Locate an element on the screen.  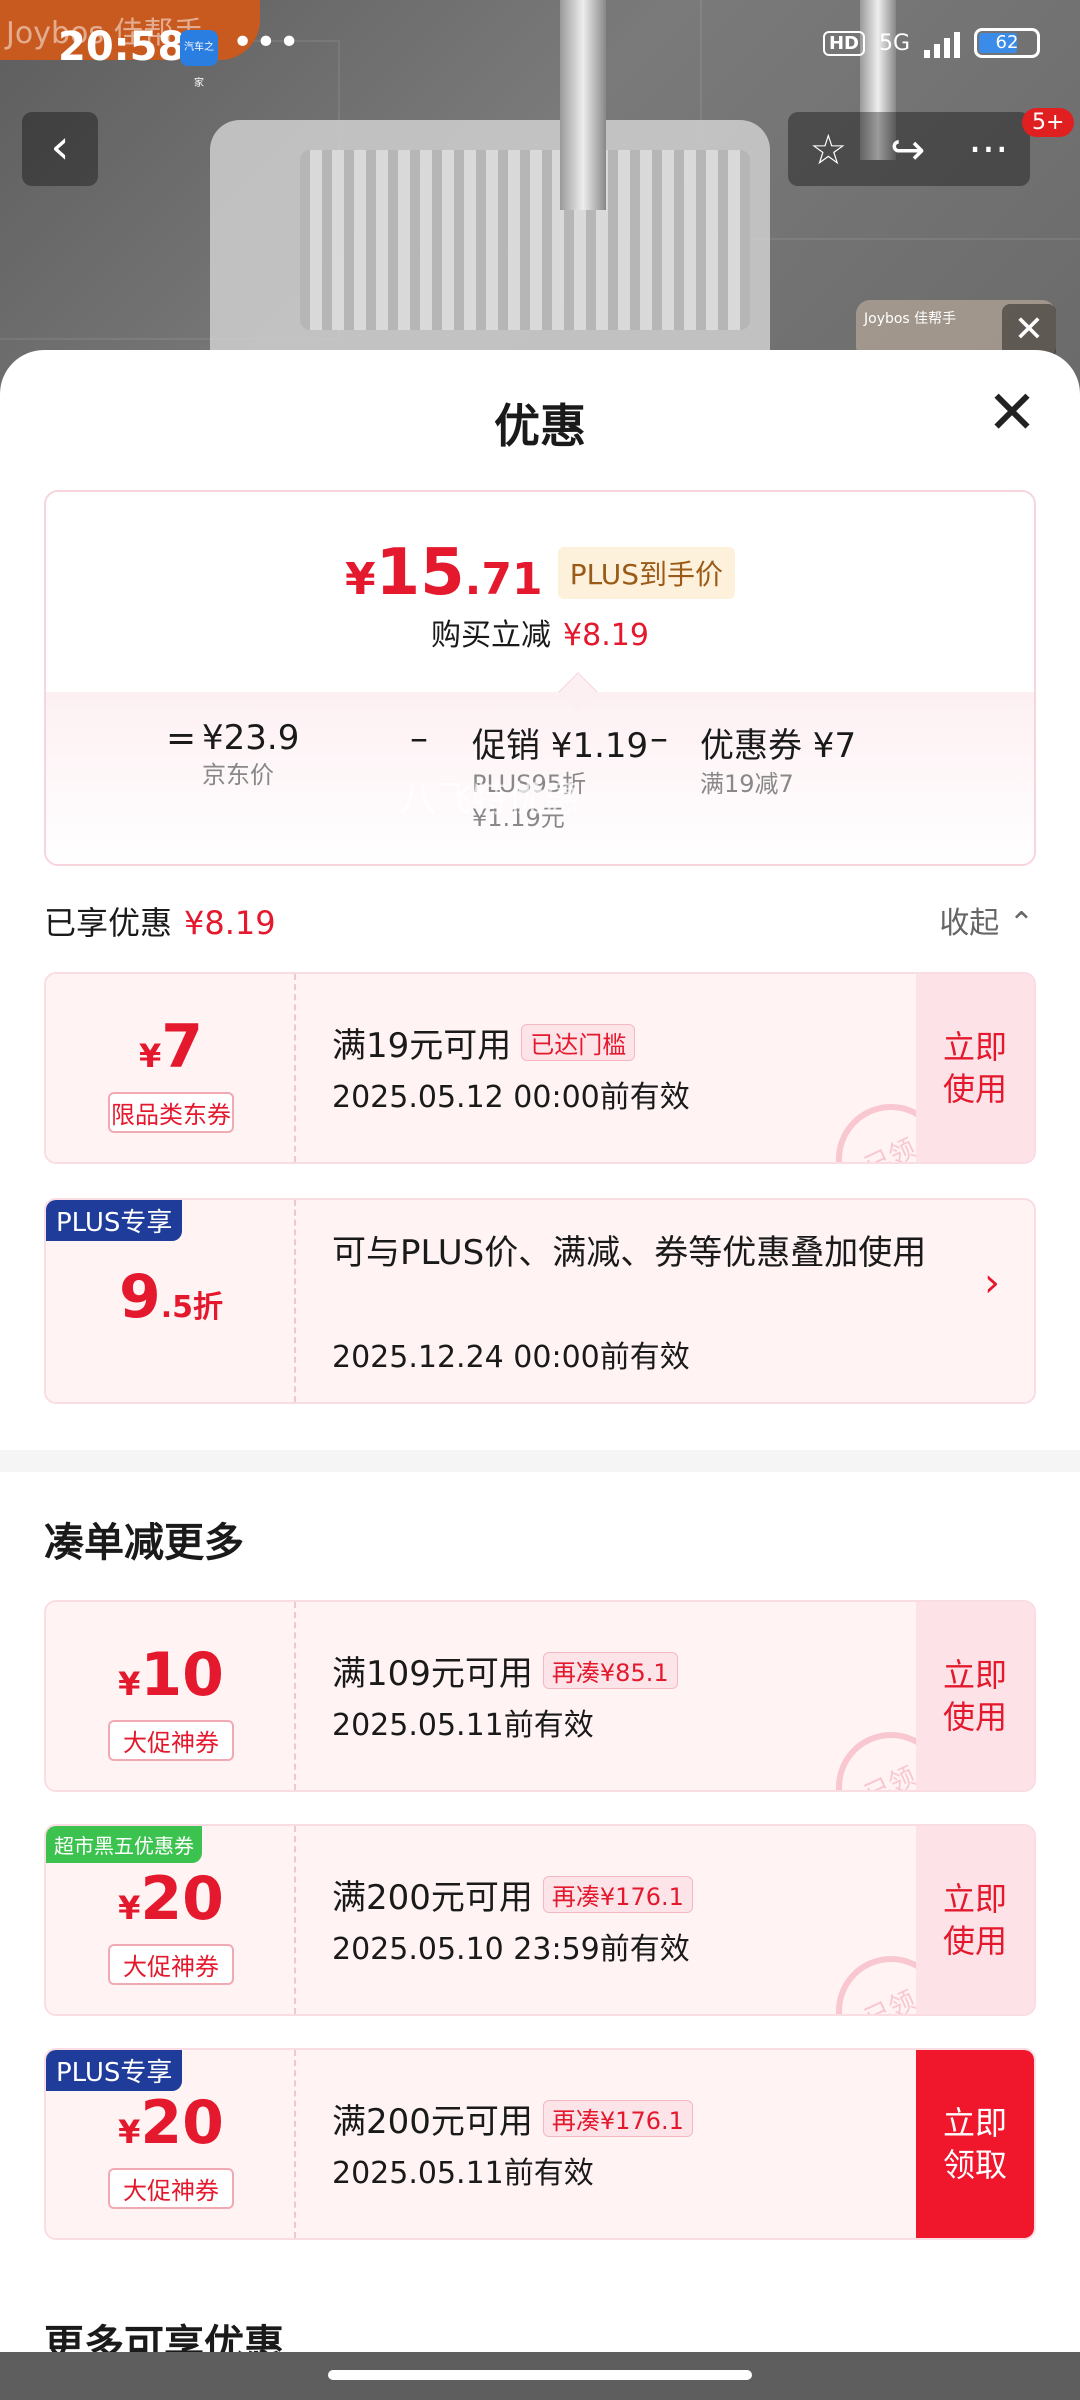
discount-rate: 9.5折 is located at coordinates (171, 1297).